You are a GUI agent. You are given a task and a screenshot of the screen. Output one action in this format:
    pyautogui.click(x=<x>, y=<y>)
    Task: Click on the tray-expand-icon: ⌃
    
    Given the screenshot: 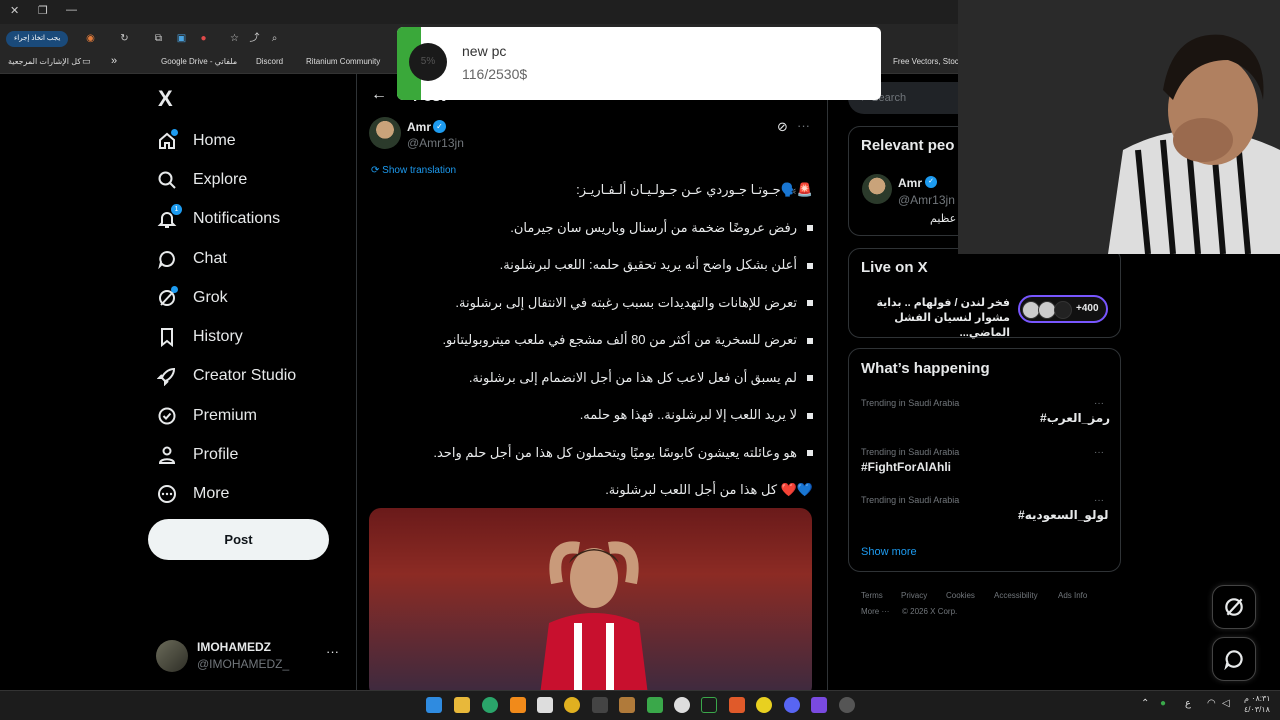 What is the action you would take?
    pyautogui.click(x=1145, y=703)
    